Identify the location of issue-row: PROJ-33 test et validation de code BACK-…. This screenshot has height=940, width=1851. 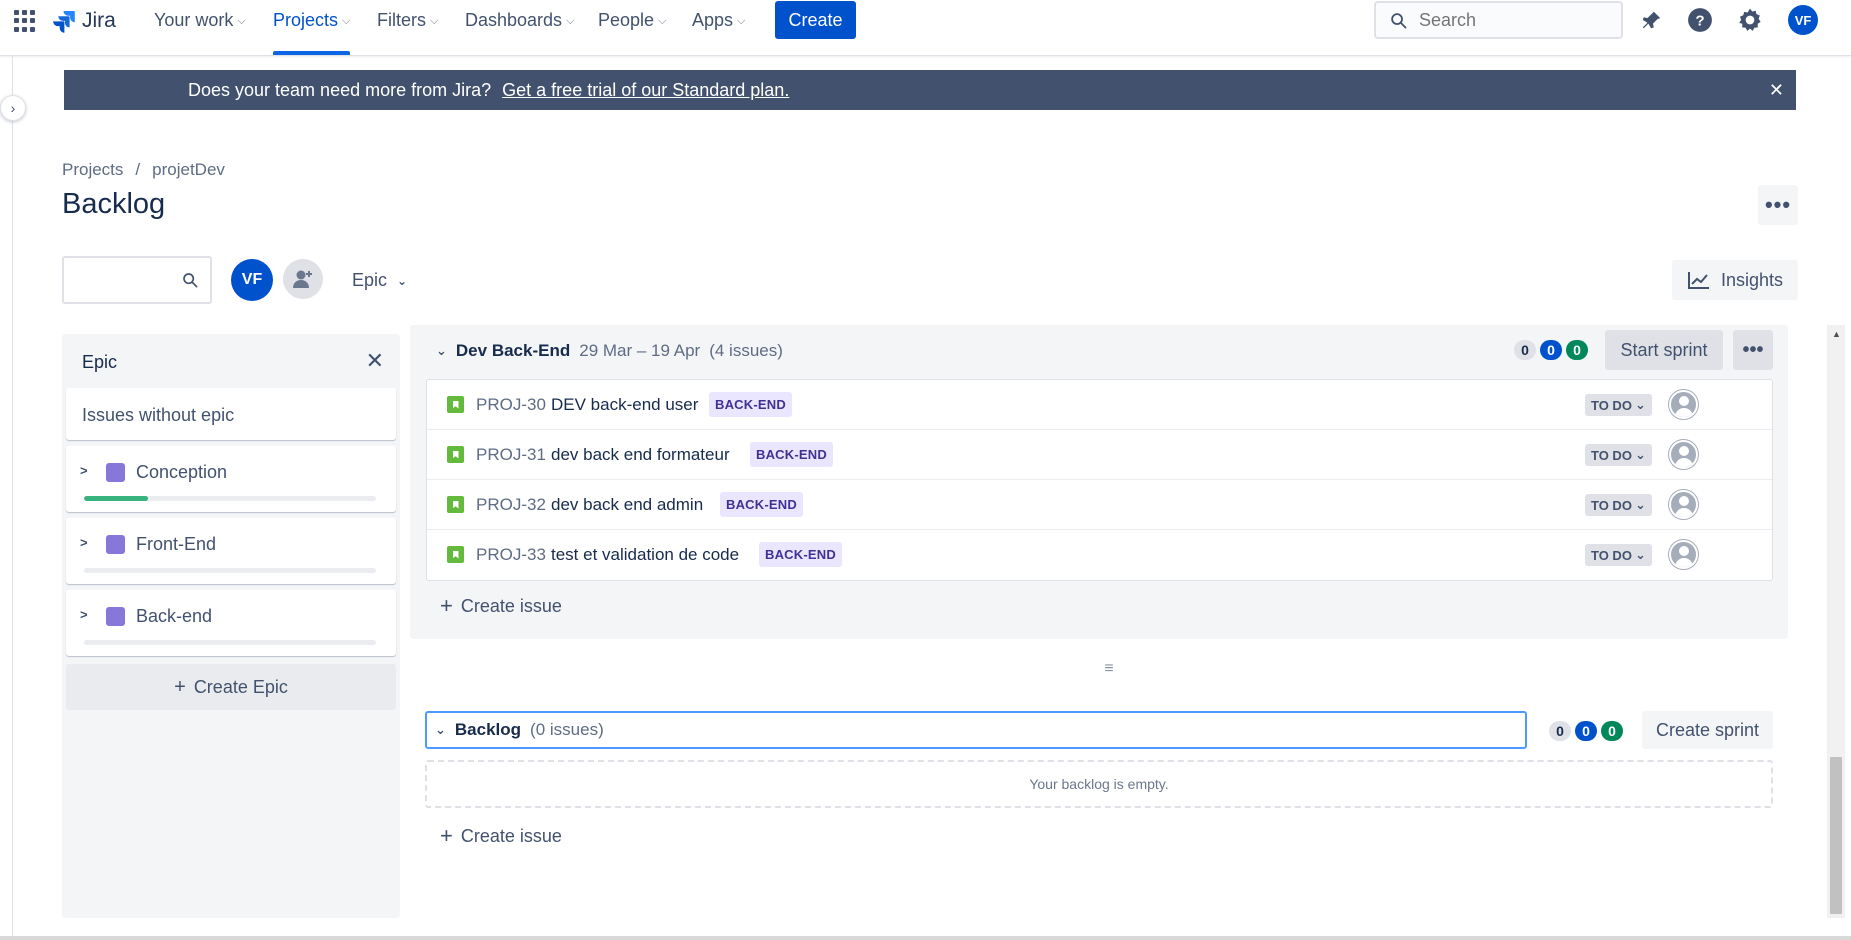
(1099, 555).